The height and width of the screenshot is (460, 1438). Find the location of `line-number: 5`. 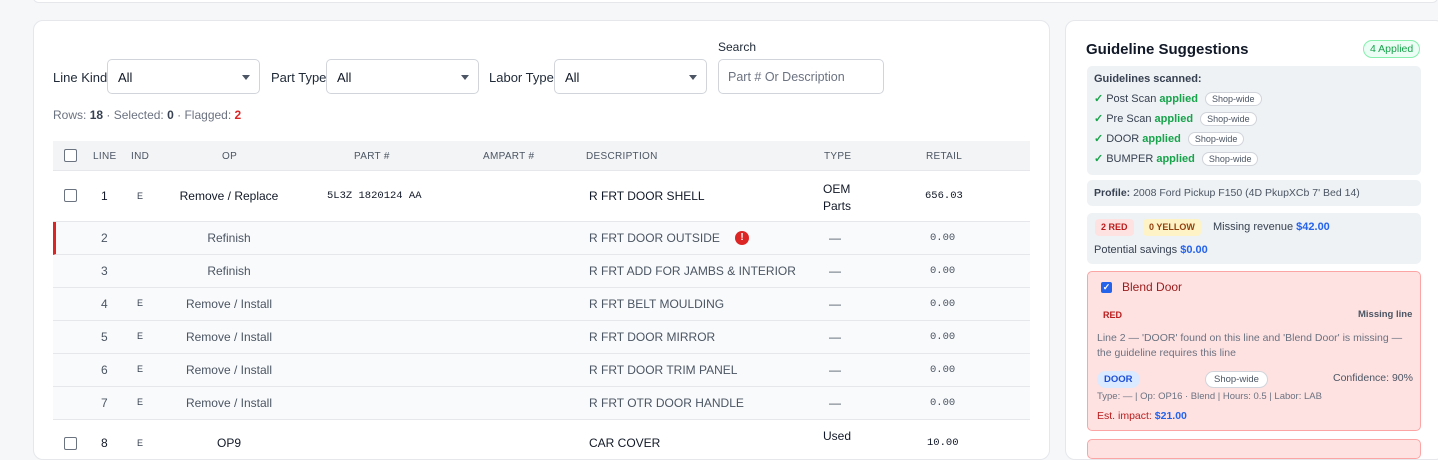

line-number: 5 is located at coordinates (104, 337).